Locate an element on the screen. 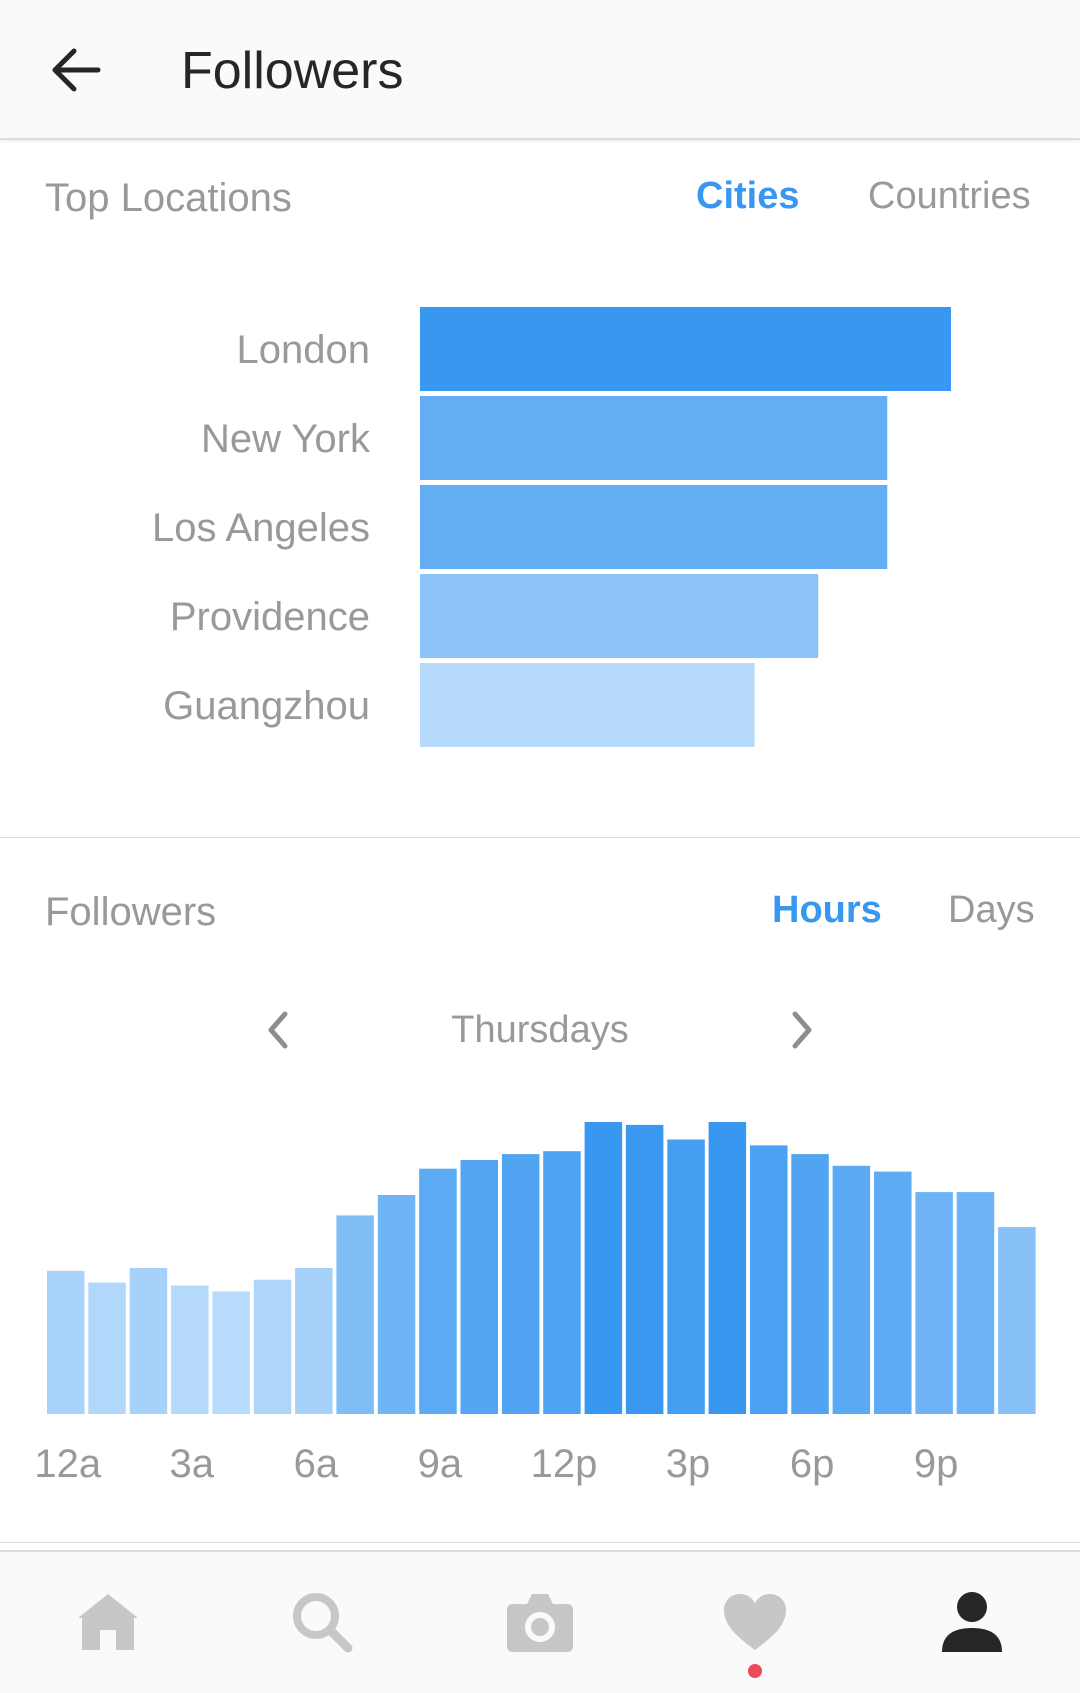 The width and height of the screenshot is (1080, 1693). back-arrow-icon is located at coordinates (76, 70).